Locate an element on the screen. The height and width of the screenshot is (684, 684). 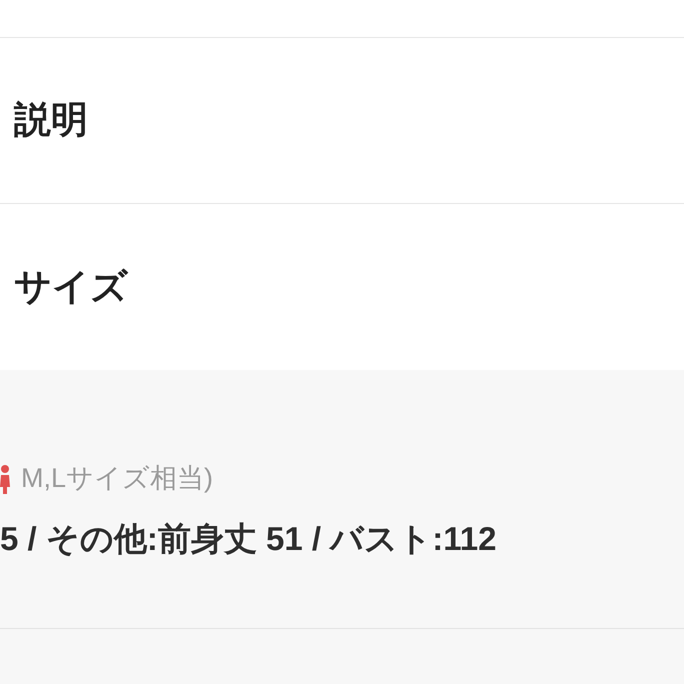
section-heading: サイズ is located at coordinates (71, 287).